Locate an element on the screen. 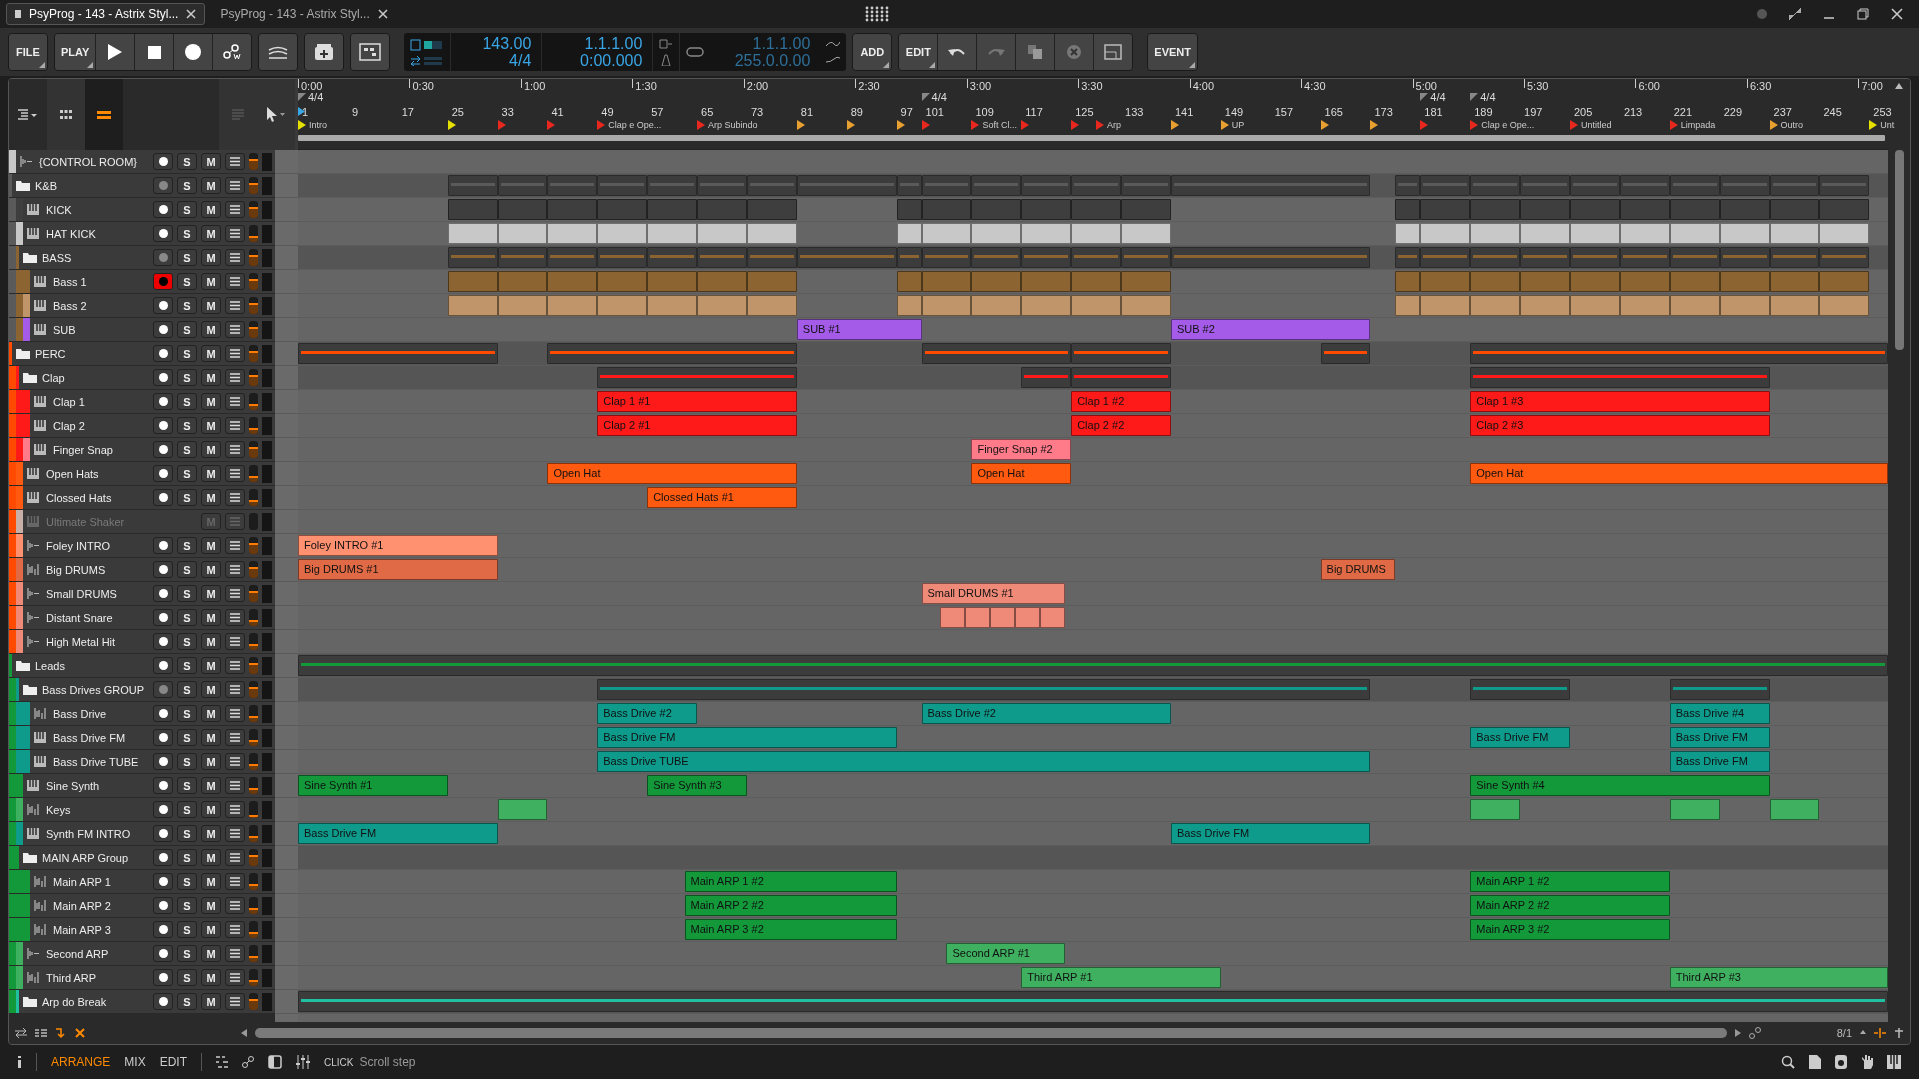 The image size is (1919, 1079). clip: Finger Snap #2 is located at coordinates (1021, 449).